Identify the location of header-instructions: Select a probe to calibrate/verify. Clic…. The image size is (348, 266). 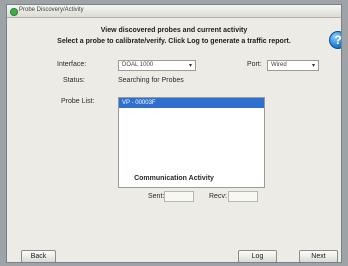
(174, 41).